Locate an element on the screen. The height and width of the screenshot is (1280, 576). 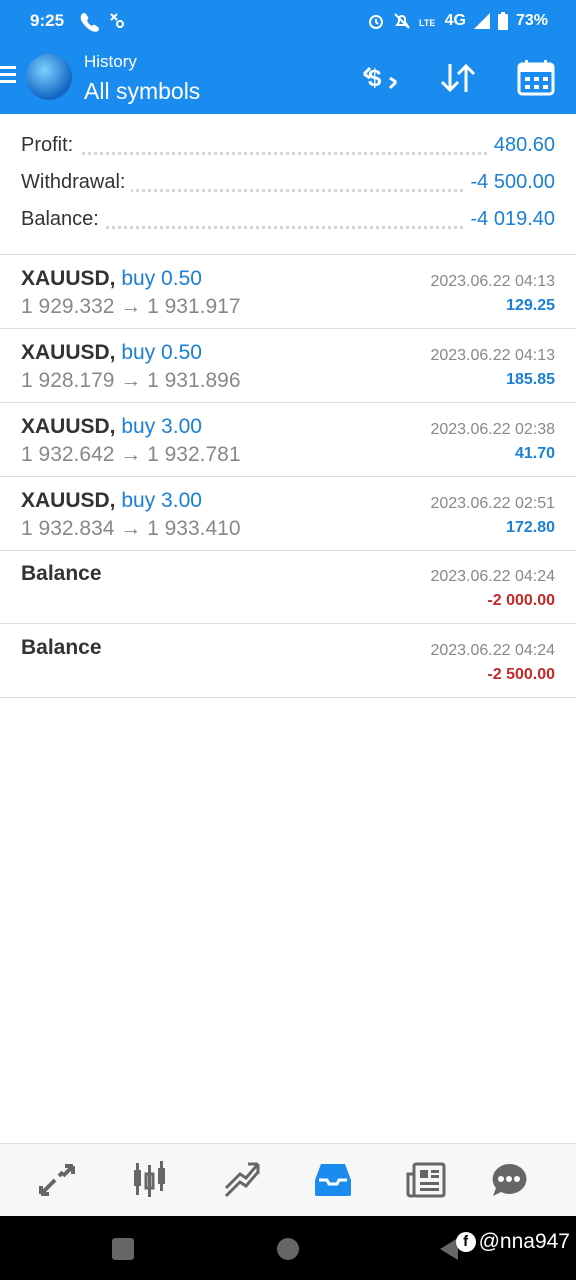
status-time: 9:25 is located at coordinates (47, 20).